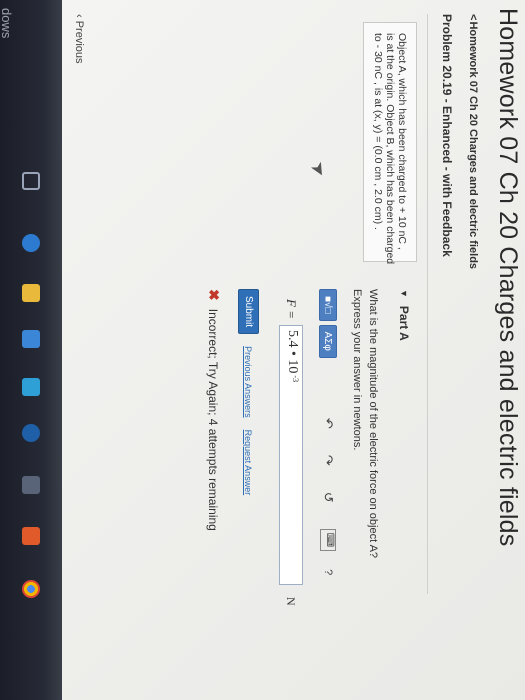 The height and width of the screenshot is (700, 525). Describe the element at coordinates (295, 379) in the screenshot. I see `answer-exponent: -3` at that location.